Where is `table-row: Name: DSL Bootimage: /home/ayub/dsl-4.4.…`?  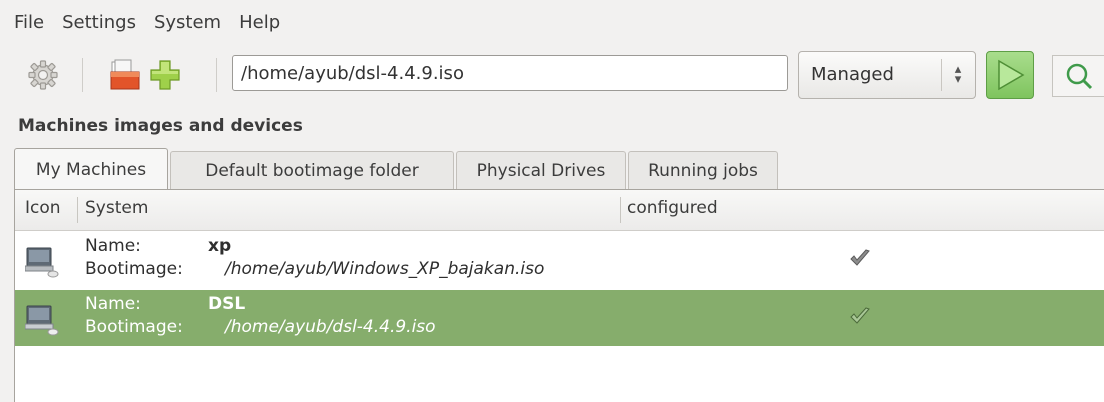
table-row: Name: DSL Bootimage: /home/ayub/dsl-4.4.… is located at coordinates (559, 318).